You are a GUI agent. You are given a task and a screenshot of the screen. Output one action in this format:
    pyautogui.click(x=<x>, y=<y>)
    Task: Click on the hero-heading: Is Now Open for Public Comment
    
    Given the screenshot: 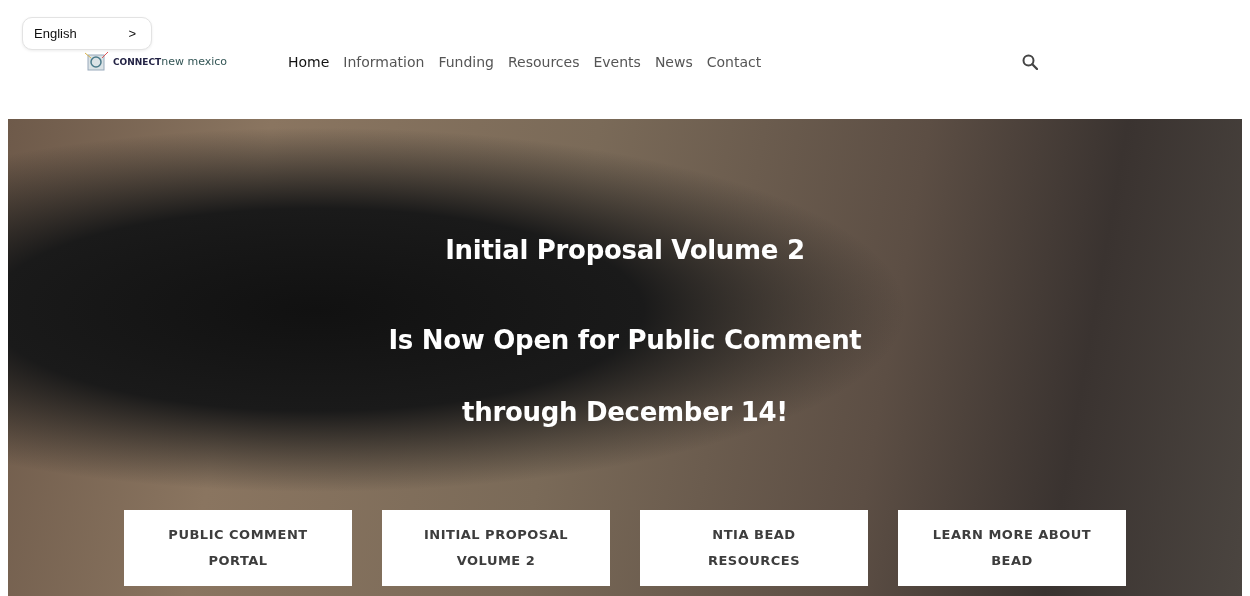 What is the action you would take?
    pyautogui.click(x=625, y=340)
    